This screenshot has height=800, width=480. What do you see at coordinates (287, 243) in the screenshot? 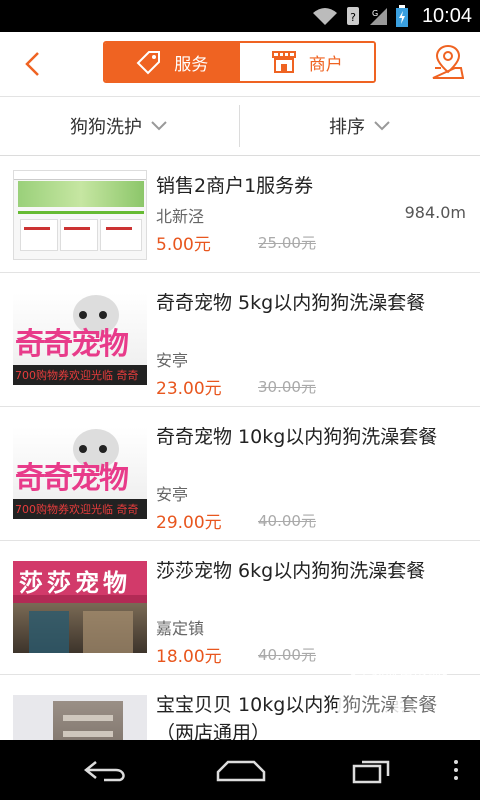
I see `deal-original-price: 25.00元` at bounding box center [287, 243].